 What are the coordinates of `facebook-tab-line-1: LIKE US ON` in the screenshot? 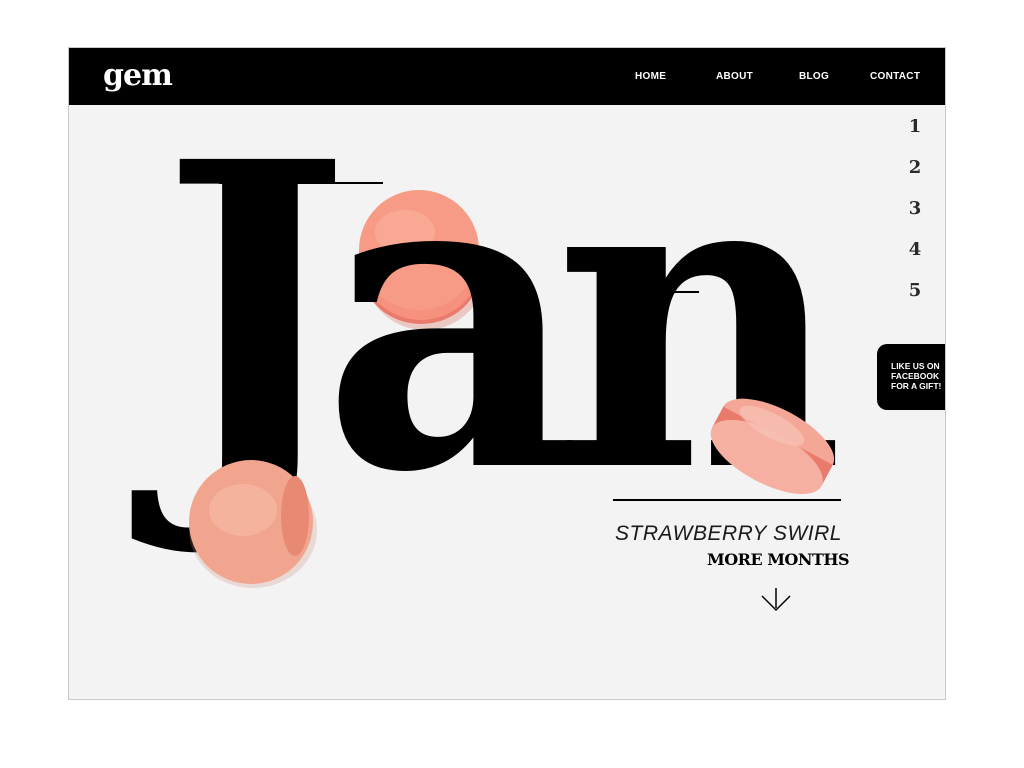 It's located at (915, 366).